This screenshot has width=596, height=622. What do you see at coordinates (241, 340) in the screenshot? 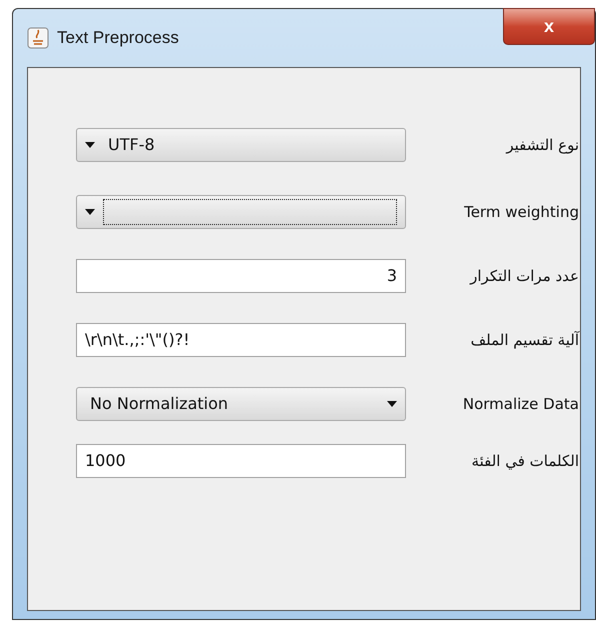
I see `input-field: \r\n\t.,;:'\"()?!` at bounding box center [241, 340].